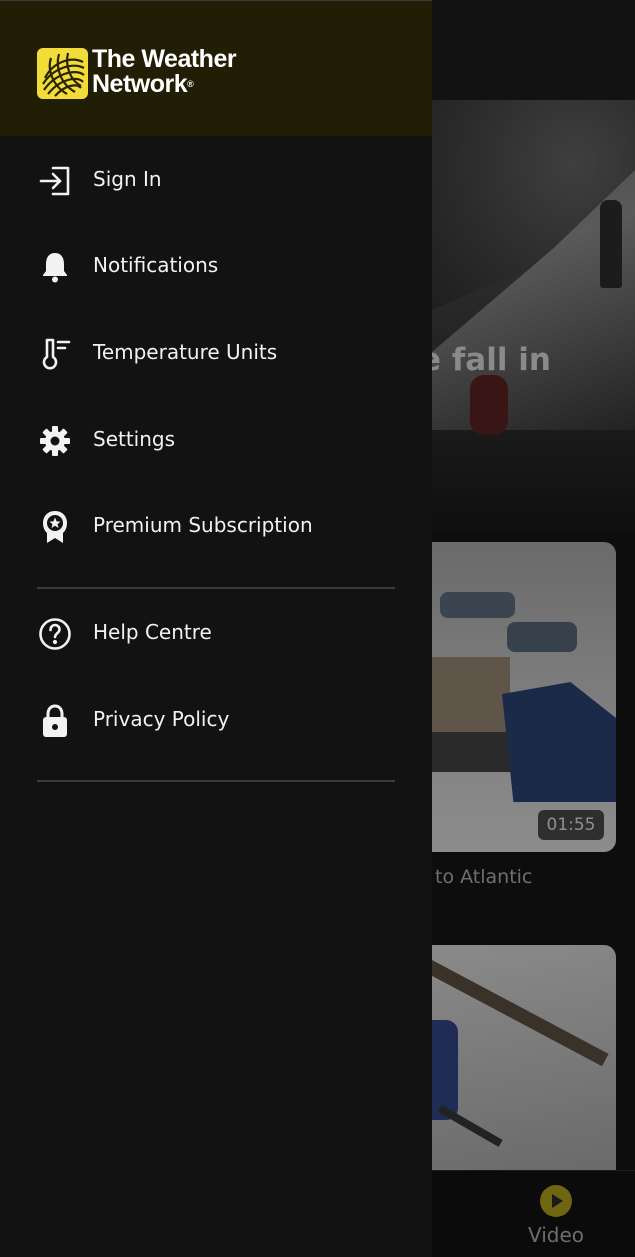 Image resolution: width=635 pixels, height=1257 pixels. What do you see at coordinates (611, 244) in the screenshot?
I see `hero-climber` at bounding box center [611, 244].